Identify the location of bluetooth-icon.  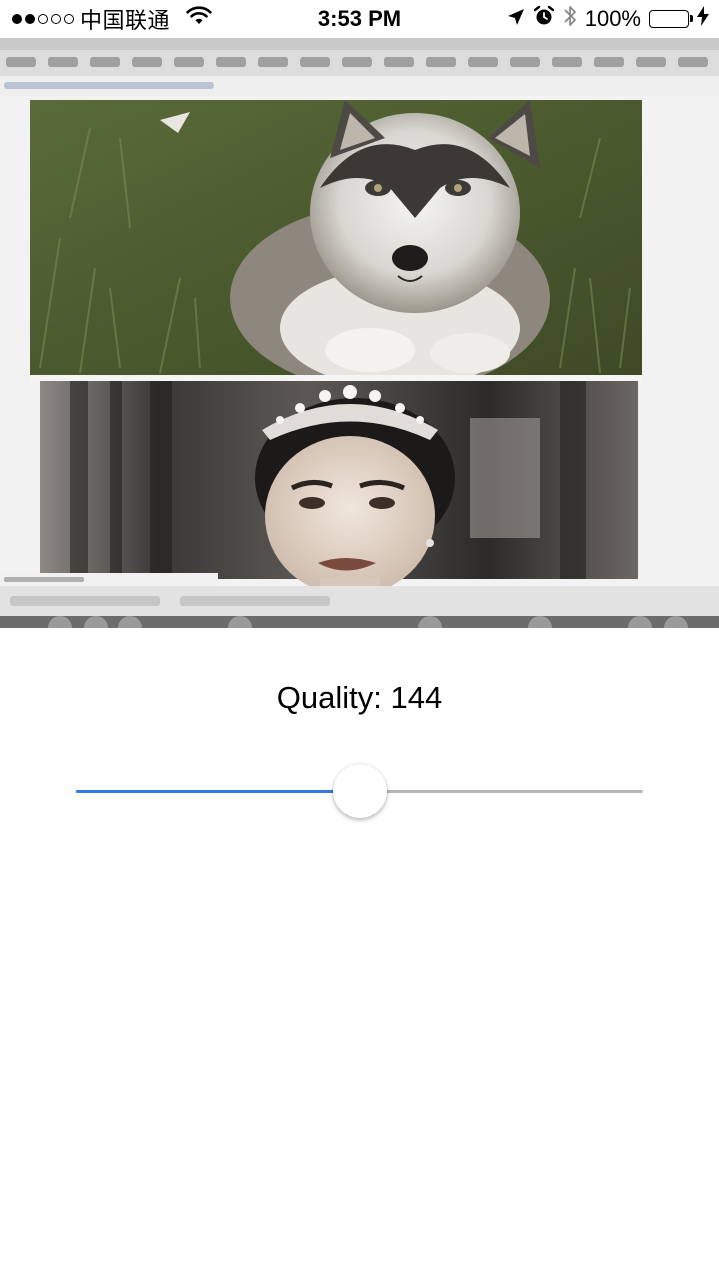
(570, 19).